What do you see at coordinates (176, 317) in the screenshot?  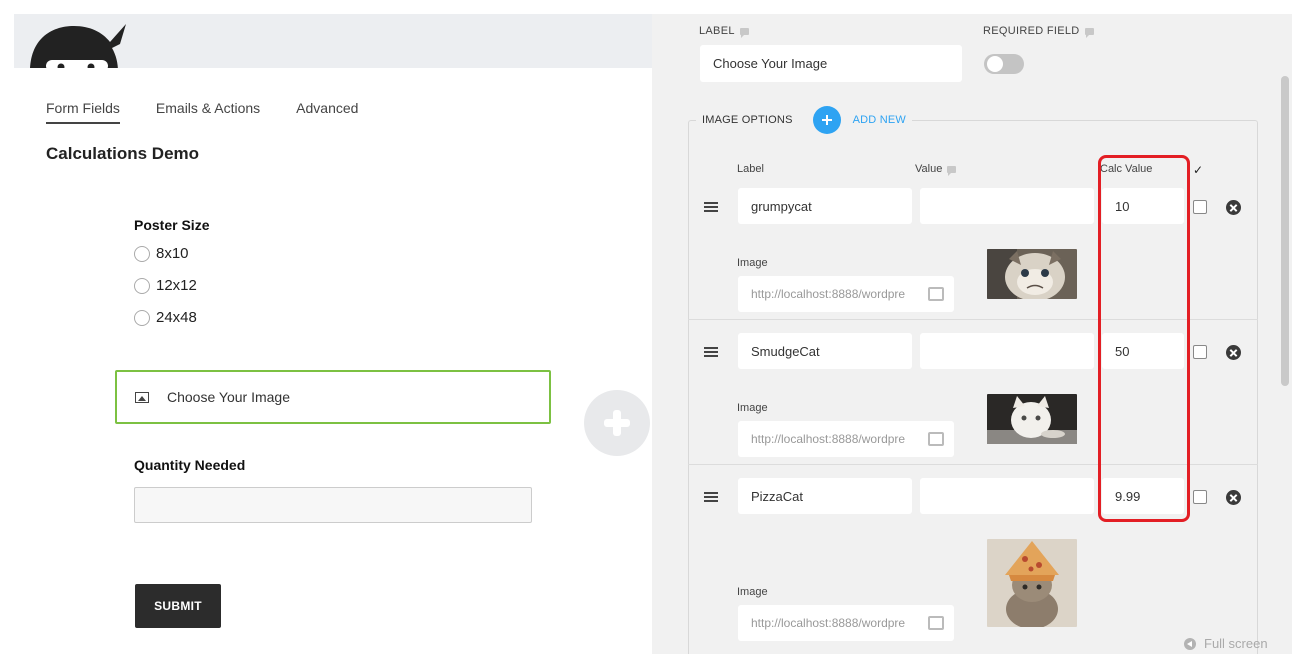 I see `radio-label: 24x48` at bounding box center [176, 317].